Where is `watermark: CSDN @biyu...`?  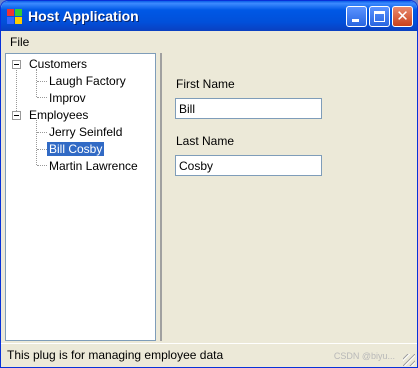
watermark: CSDN @biyu... is located at coordinates (364, 356).